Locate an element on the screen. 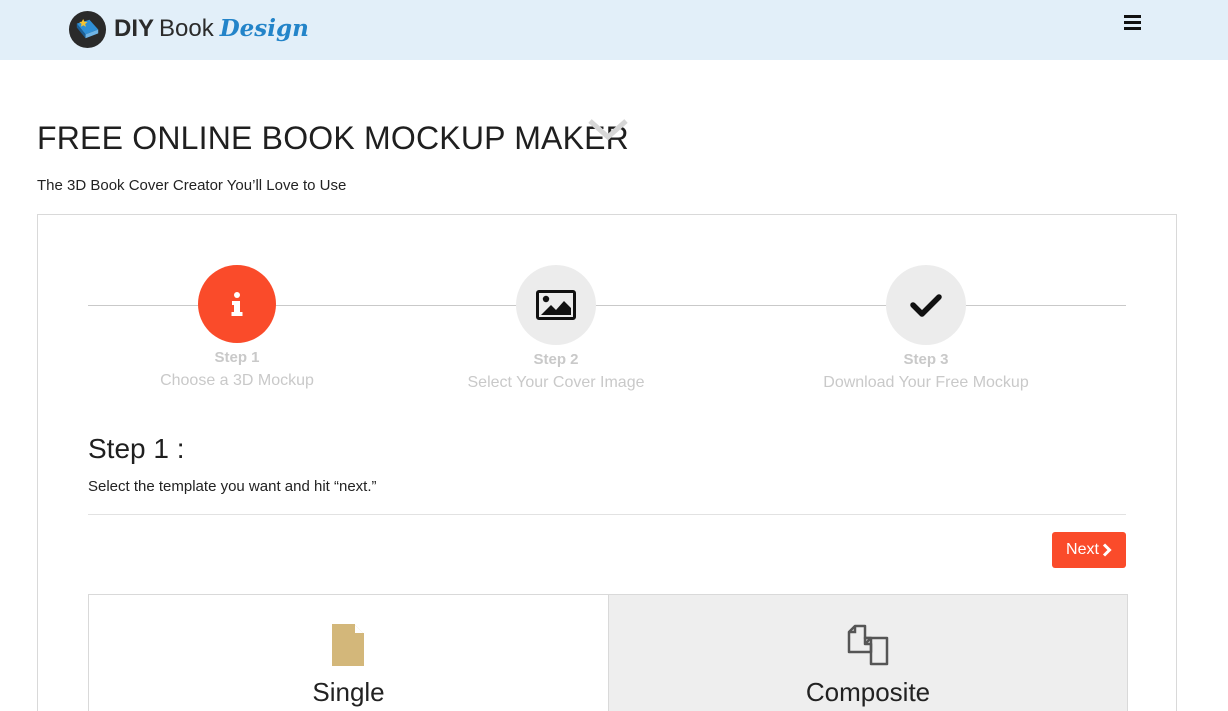 The image size is (1228, 711). info-icon is located at coordinates (237, 304).